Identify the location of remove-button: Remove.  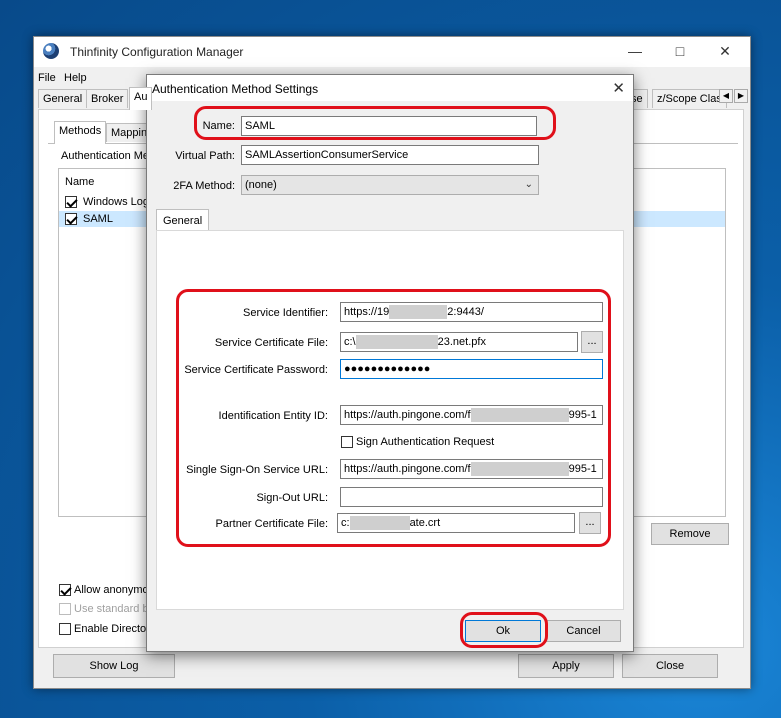
(690, 534).